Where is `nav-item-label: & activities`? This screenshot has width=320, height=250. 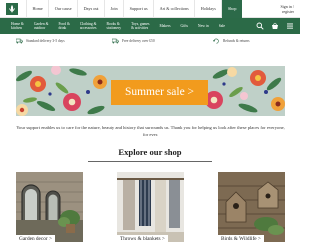 nav-item-label: & activities is located at coordinates (140, 28).